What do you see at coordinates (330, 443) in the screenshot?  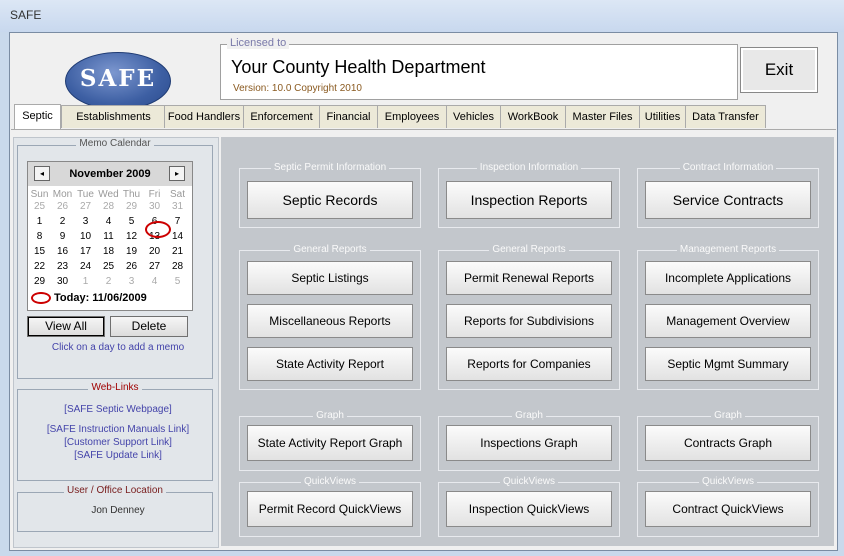 I see `state-activity-report-graph-button: State Activity Report Graph` at bounding box center [330, 443].